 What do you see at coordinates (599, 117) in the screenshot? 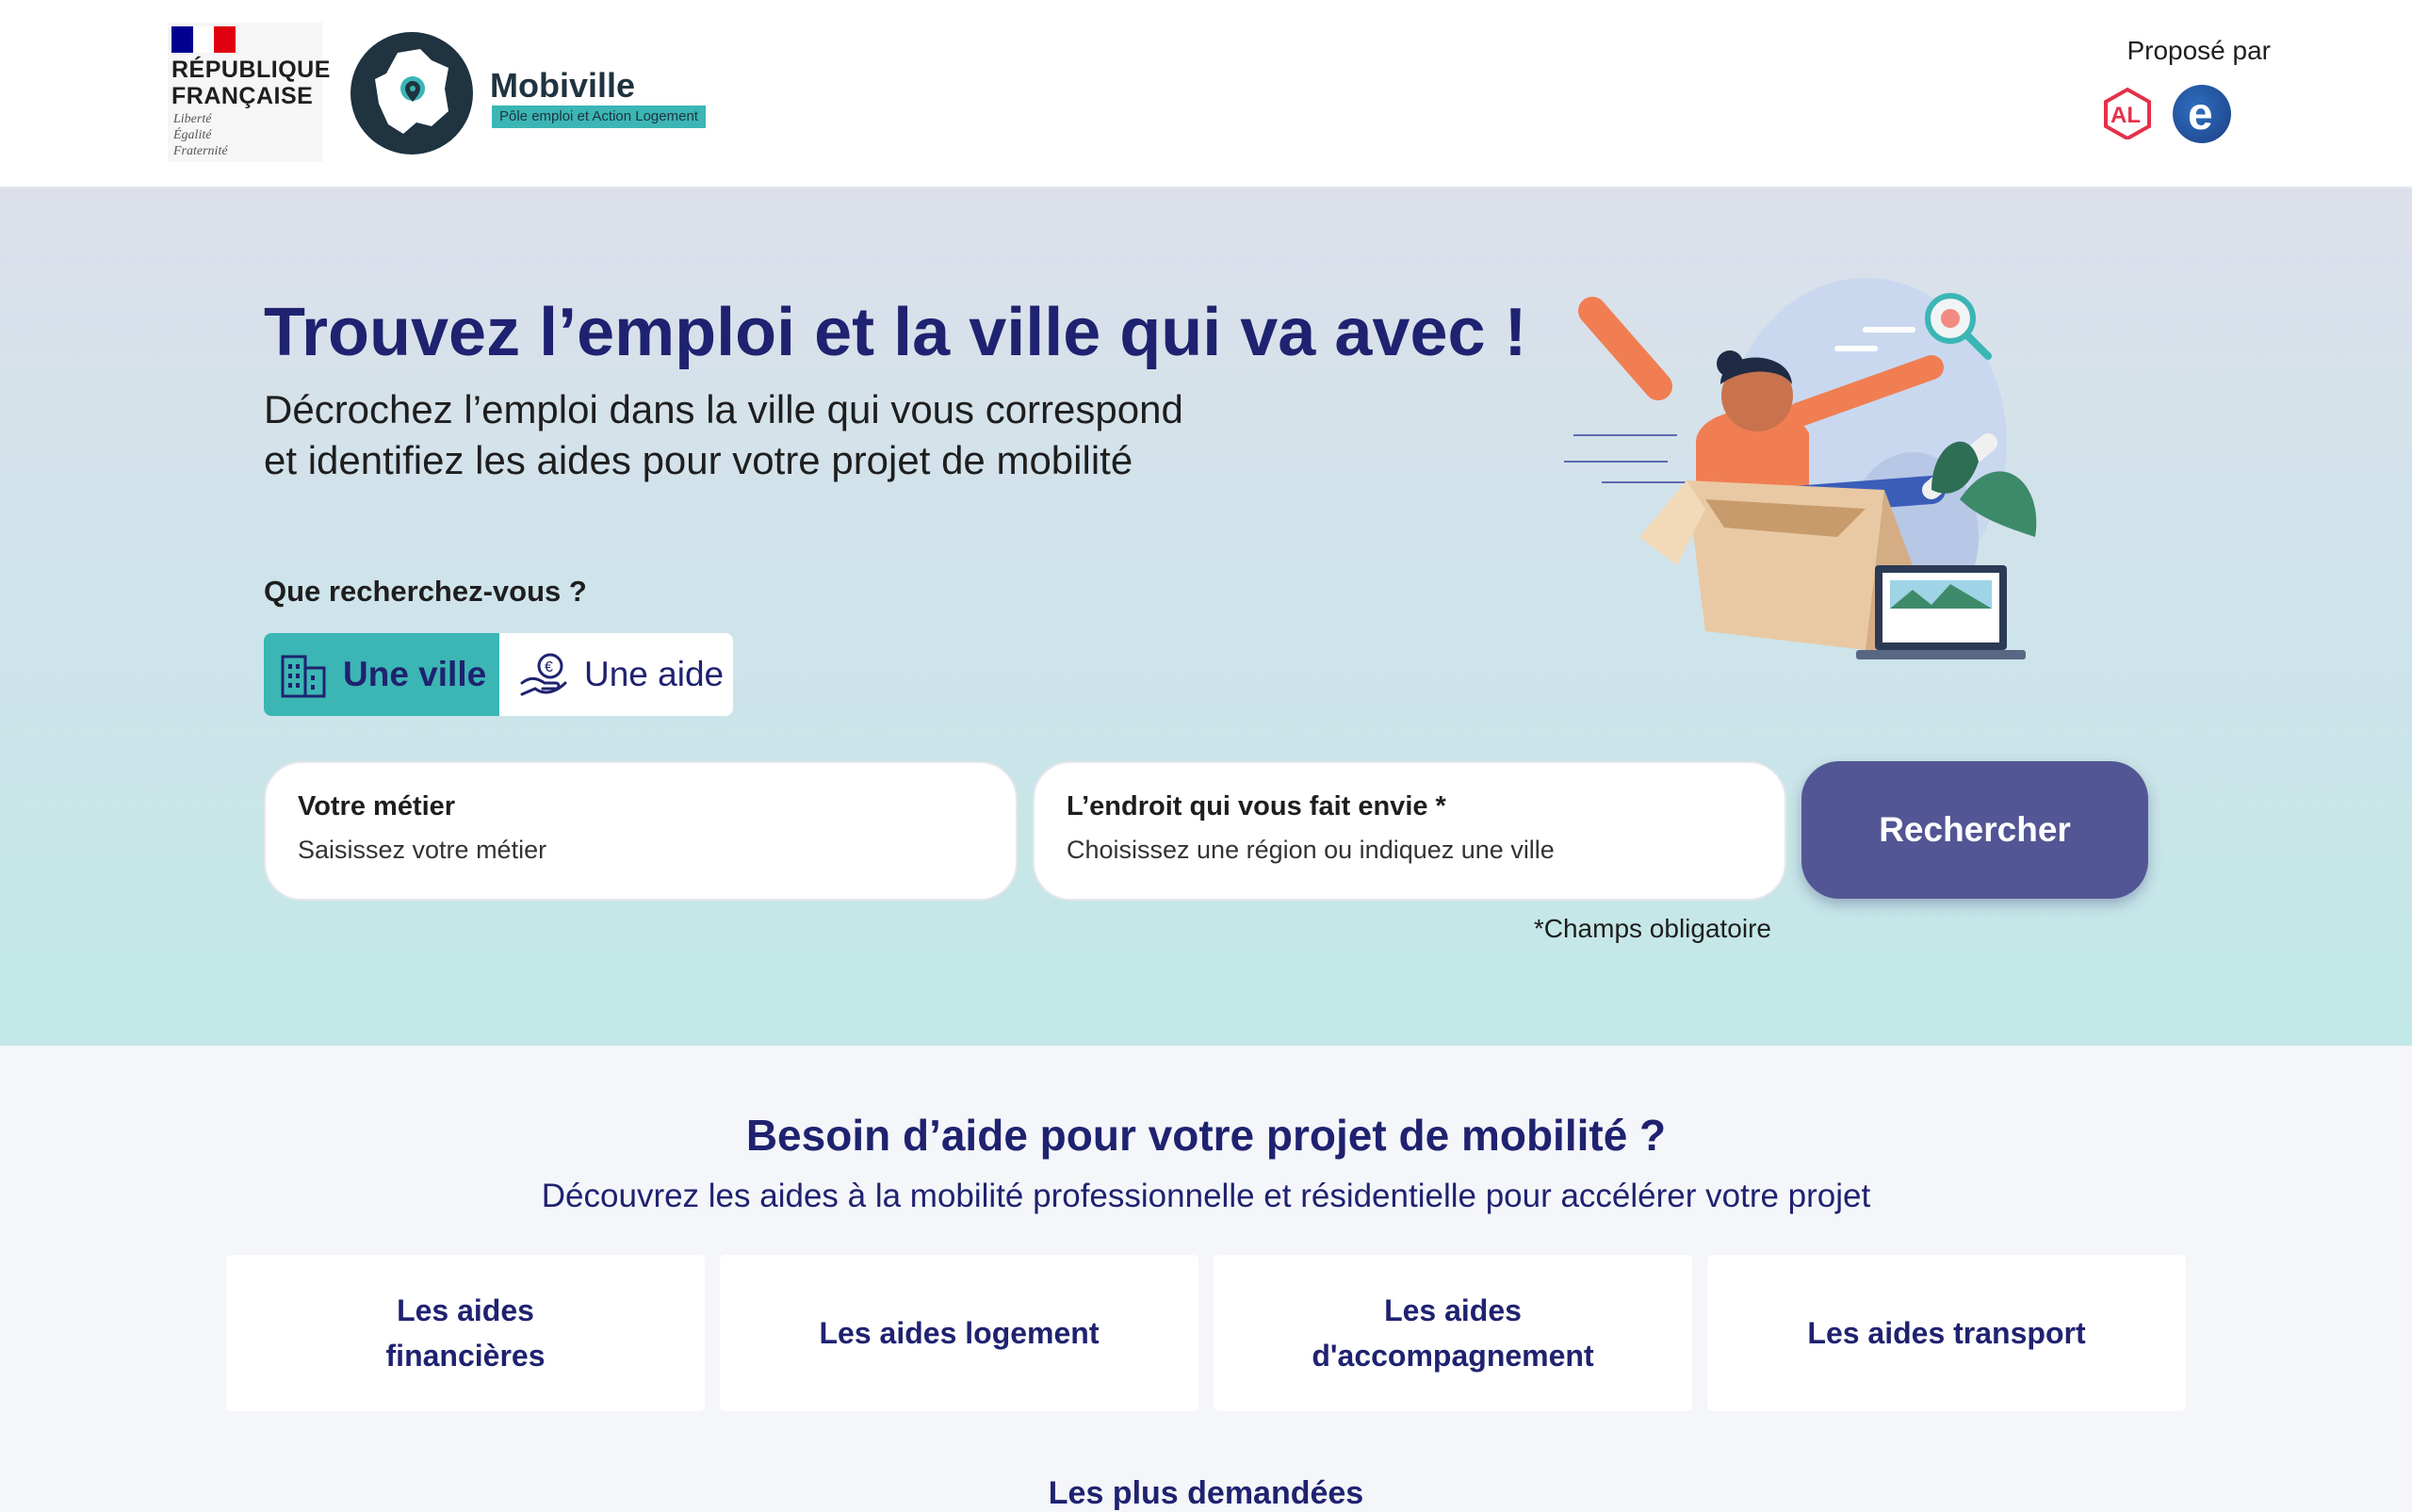
I see `brand-subtitle: Pôle emploi et Action Logement` at bounding box center [599, 117].